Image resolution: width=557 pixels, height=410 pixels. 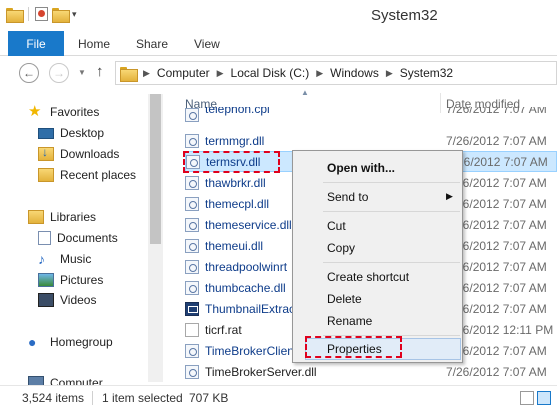 What do you see at coordinates (270, 73) in the screenshot?
I see `breadcrumb-local-disk: Local Disk (C:)` at bounding box center [270, 73].